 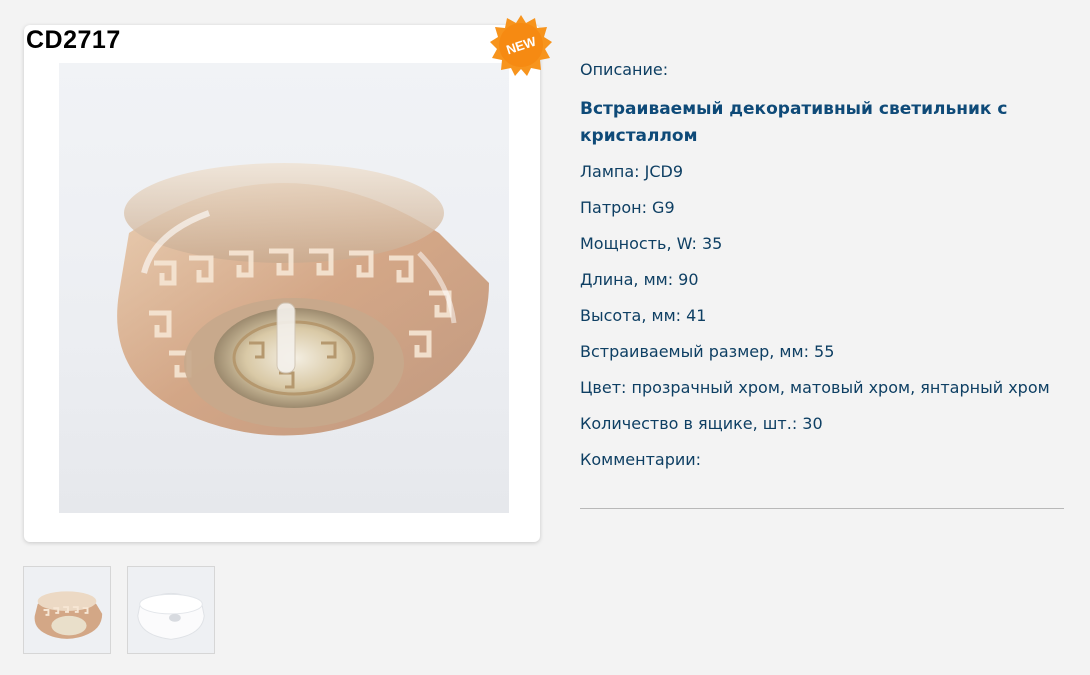 What do you see at coordinates (643, 315) in the screenshot?
I see `spec-height: Высота, мм: 41` at bounding box center [643, 315].